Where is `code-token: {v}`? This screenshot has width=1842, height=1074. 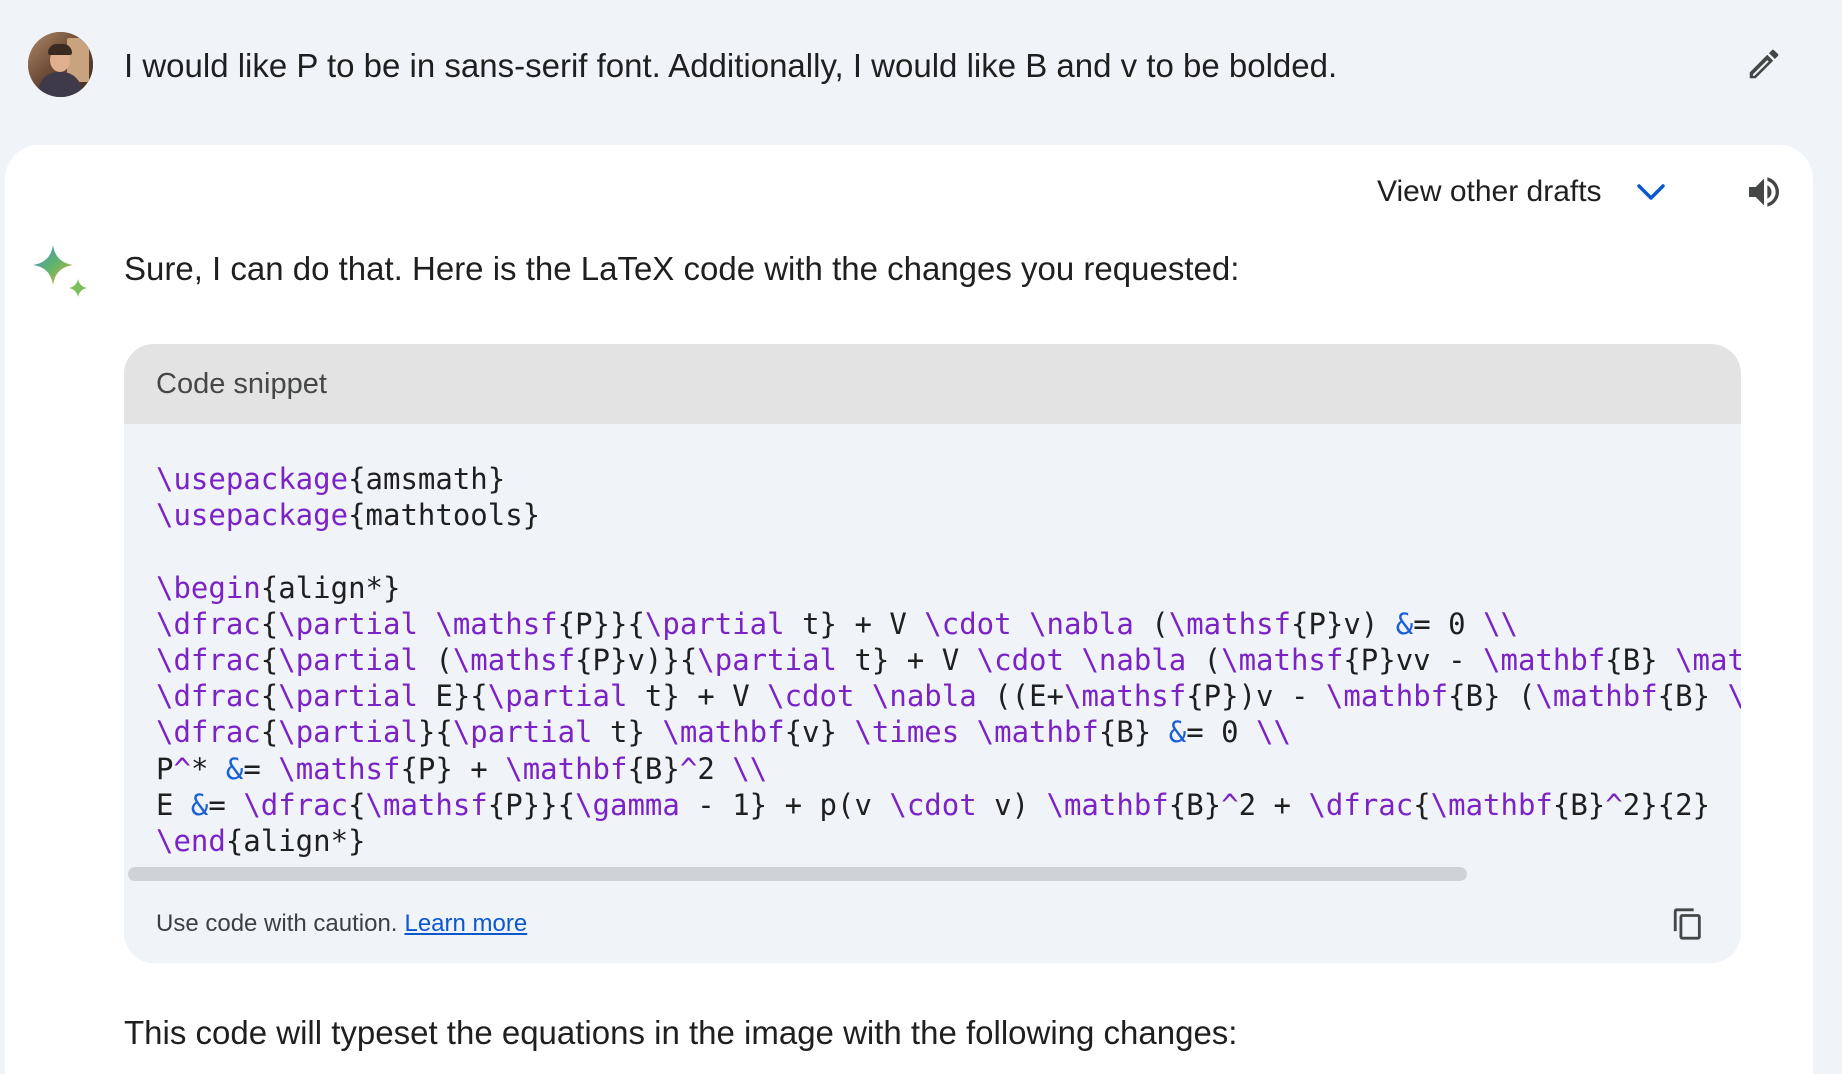
code-token: {v} is located at coordinates (819, 732).